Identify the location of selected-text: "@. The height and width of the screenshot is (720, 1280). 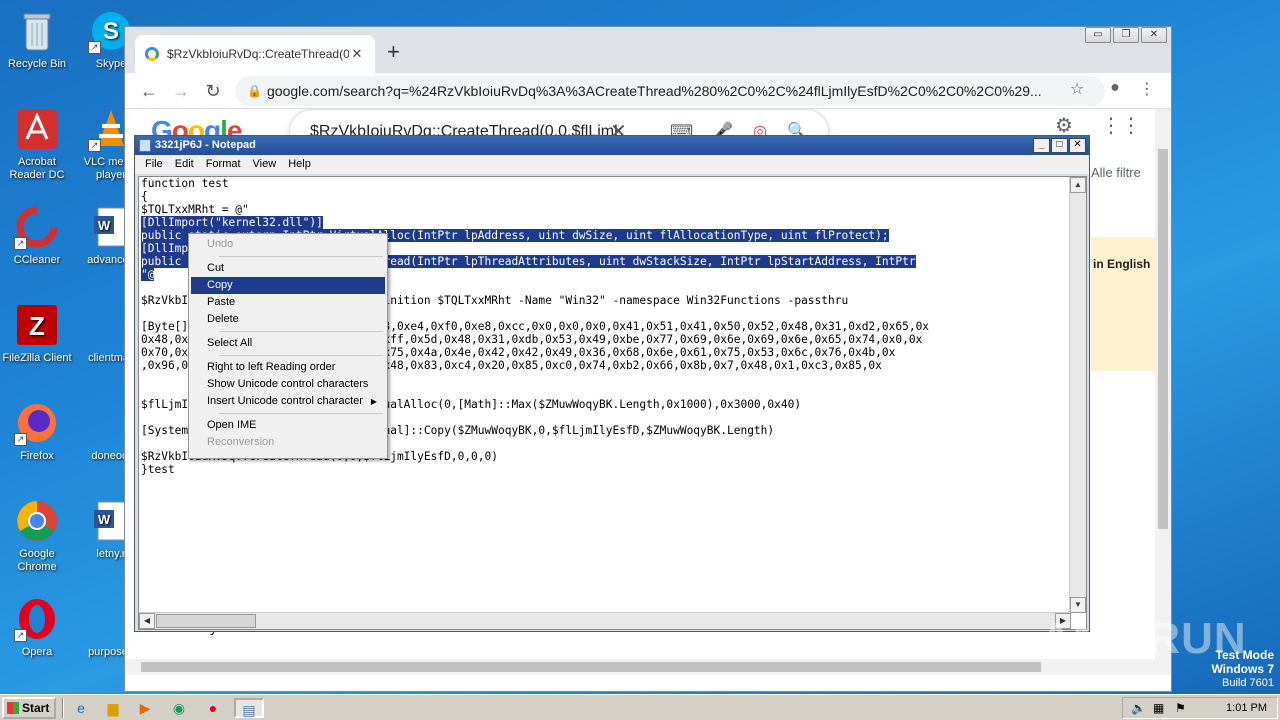
(148, 274).